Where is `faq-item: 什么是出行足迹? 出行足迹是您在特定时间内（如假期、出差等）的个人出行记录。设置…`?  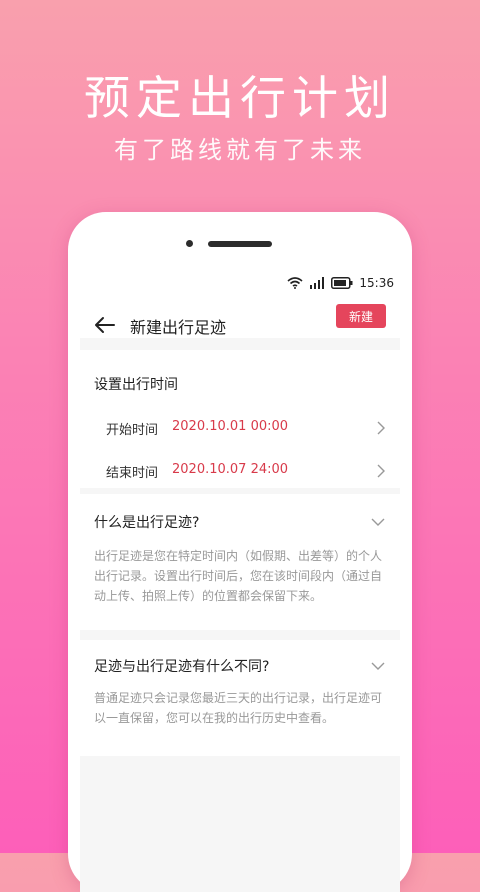 faq-item: 什么是出行足迹? 出行足迹是您在特定时间内（如假期、出差等）的个人出行记录。设置… is located at coordinates (240, 562).